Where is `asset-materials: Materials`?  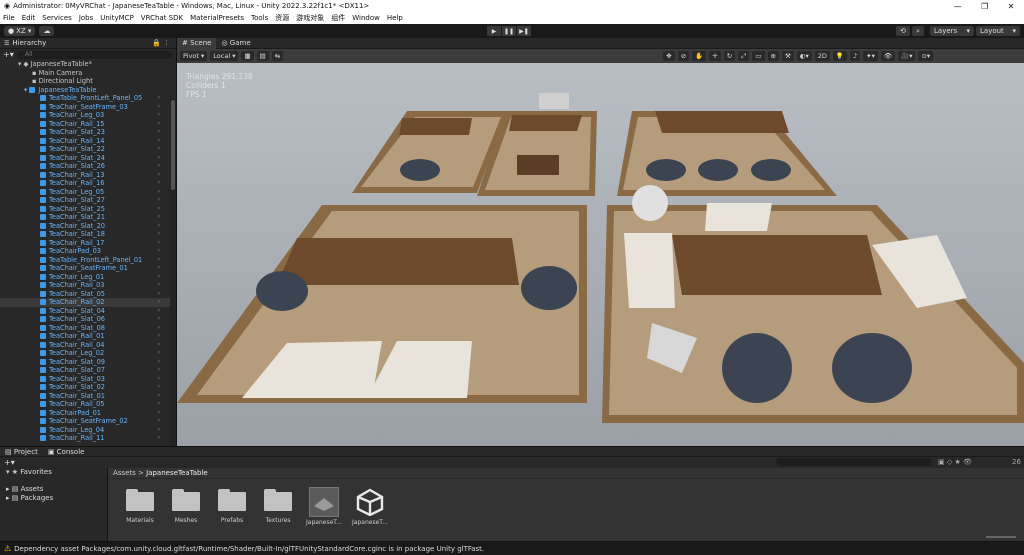
asset-materials: Materials is located at coordinates (140, 506).